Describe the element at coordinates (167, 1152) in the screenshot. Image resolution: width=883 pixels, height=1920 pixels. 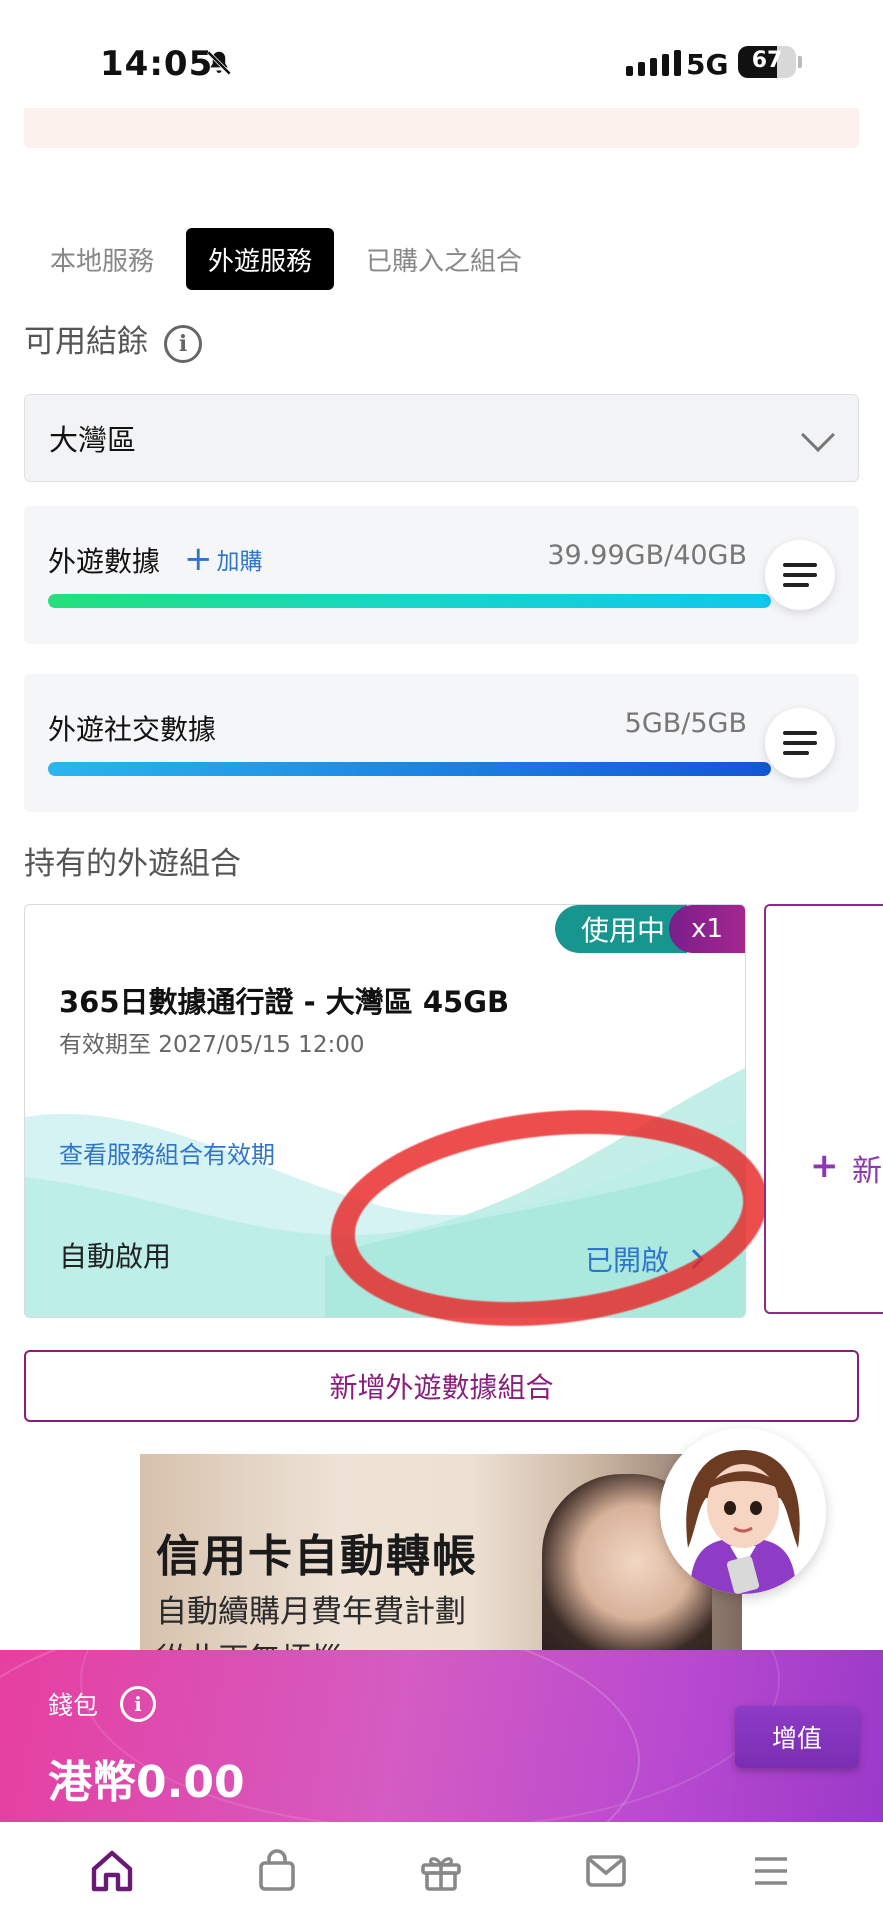
I see `view-validity-link: 查看服務組合有效期` at that location.